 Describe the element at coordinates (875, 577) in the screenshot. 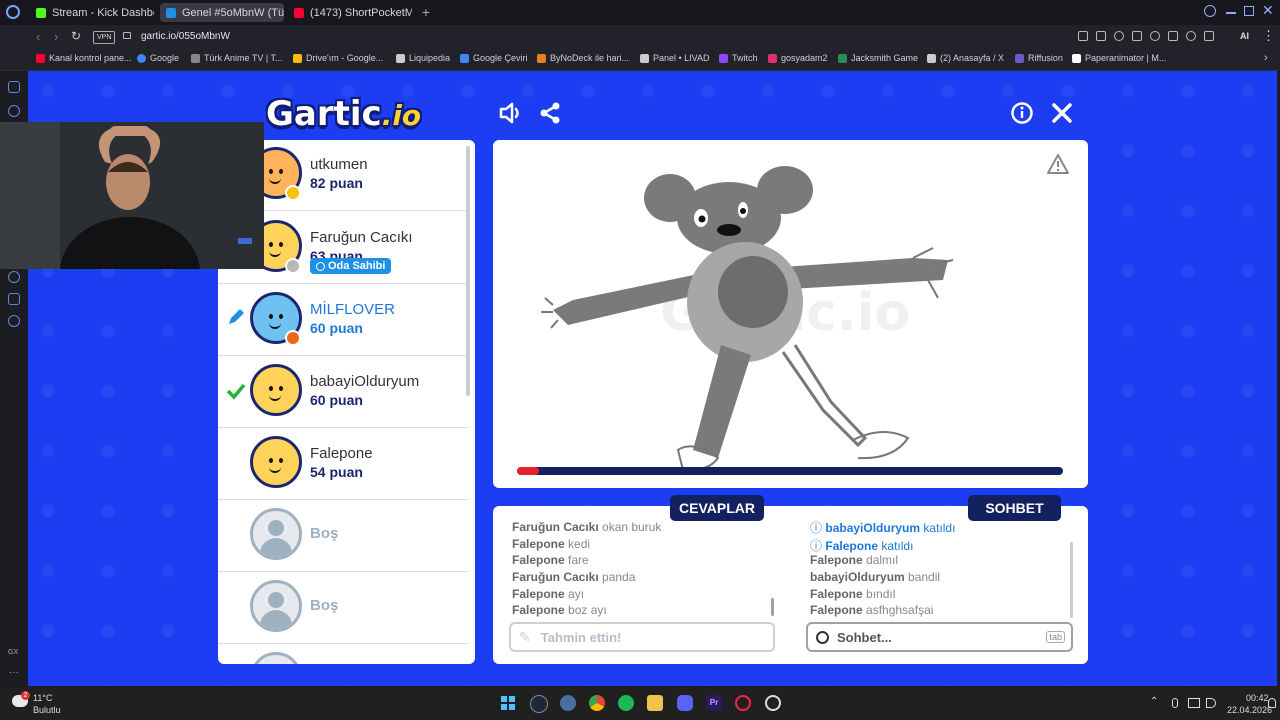

I see `chat-message: babayiOlduryum bandil` at that location.